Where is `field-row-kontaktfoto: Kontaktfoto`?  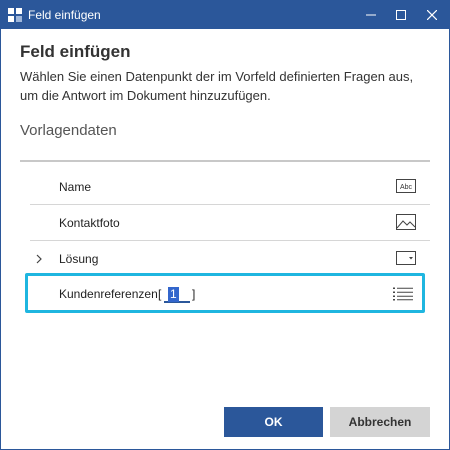 field-row-kontaktfoto: Kontaktfoto is located at coordinates (230, 223).